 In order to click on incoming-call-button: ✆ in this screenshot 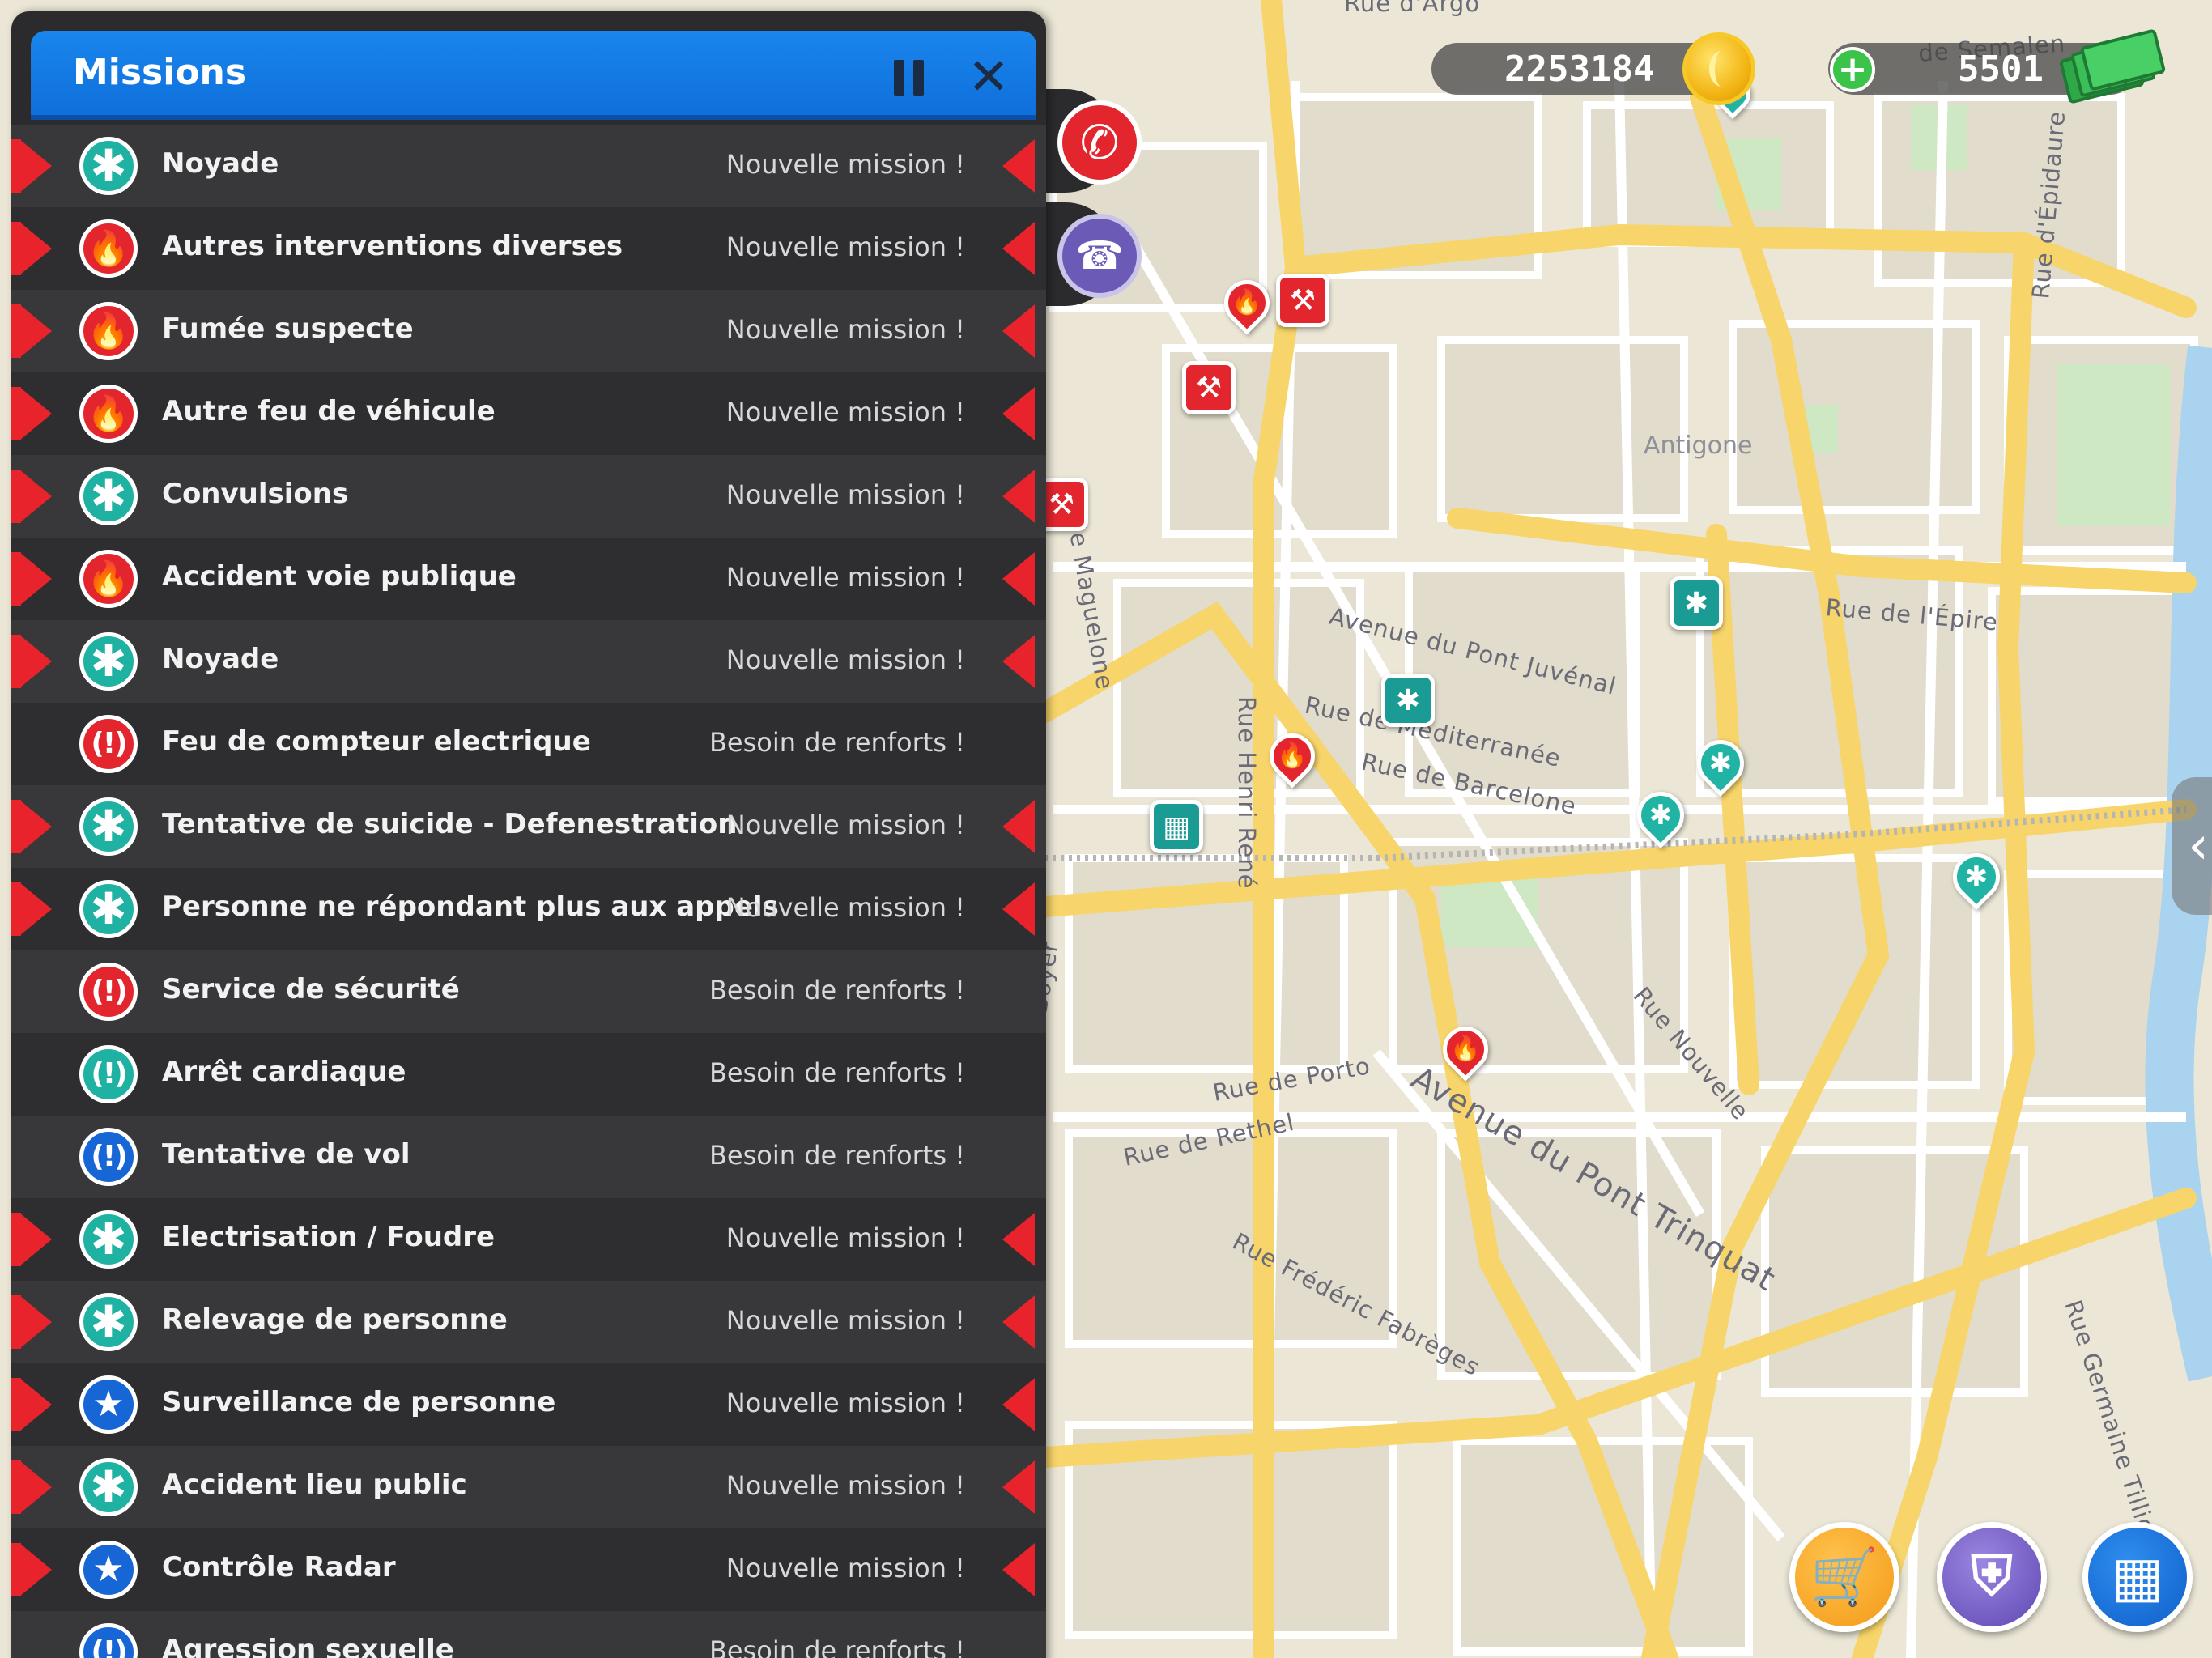, I will do `click(1099, 142)`.